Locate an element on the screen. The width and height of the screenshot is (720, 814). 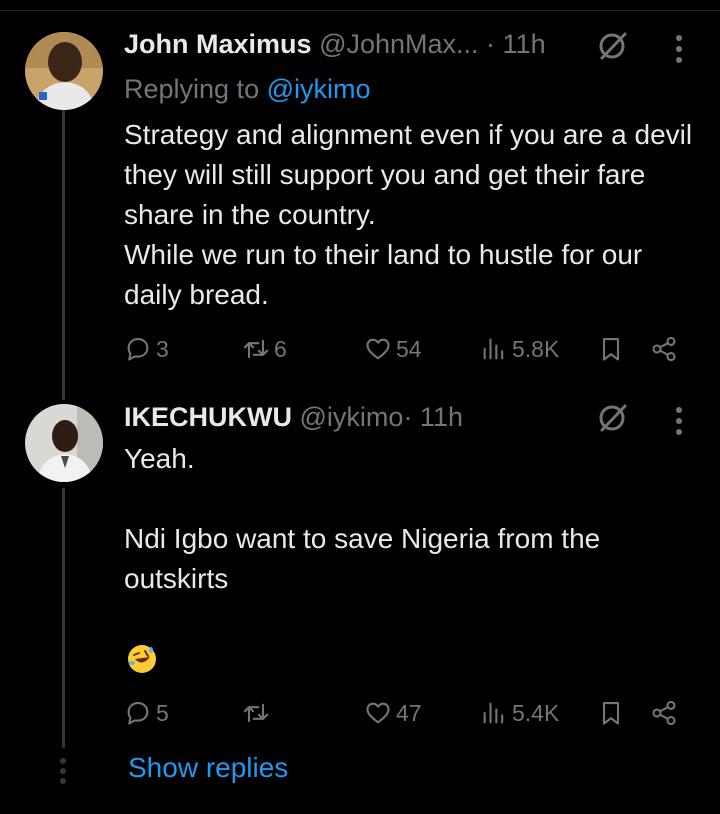
replying-to: Replying to @iykimo is located at coordinates (247, 89).